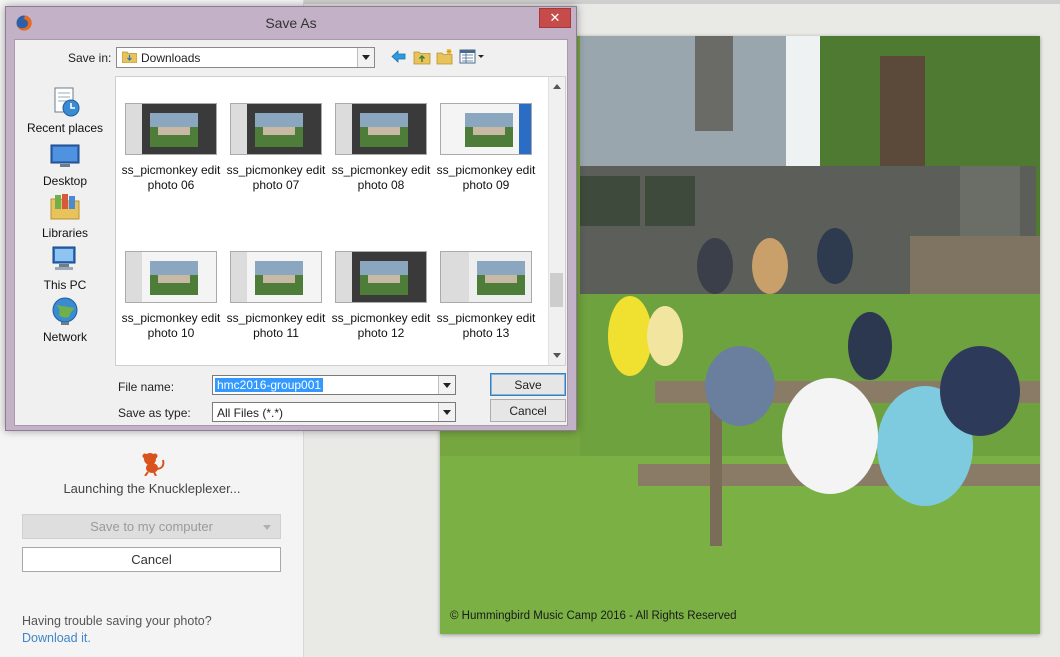 The image size is (1060, 657). What do you see at coordinates (56, 638) in the screenshot?
I see `download-link: Download it.` at bounding box center [56, 638].